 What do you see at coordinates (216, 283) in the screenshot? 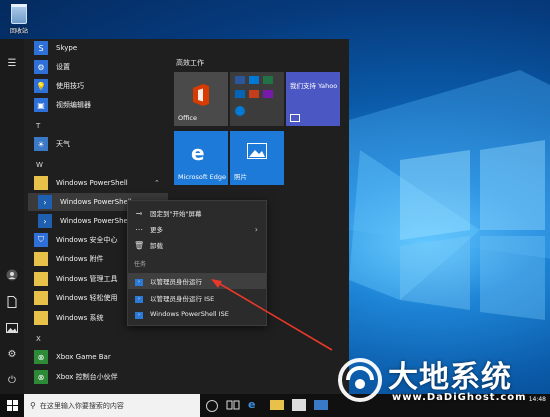
I see `arrow-head` at bounding box center [216, 283].